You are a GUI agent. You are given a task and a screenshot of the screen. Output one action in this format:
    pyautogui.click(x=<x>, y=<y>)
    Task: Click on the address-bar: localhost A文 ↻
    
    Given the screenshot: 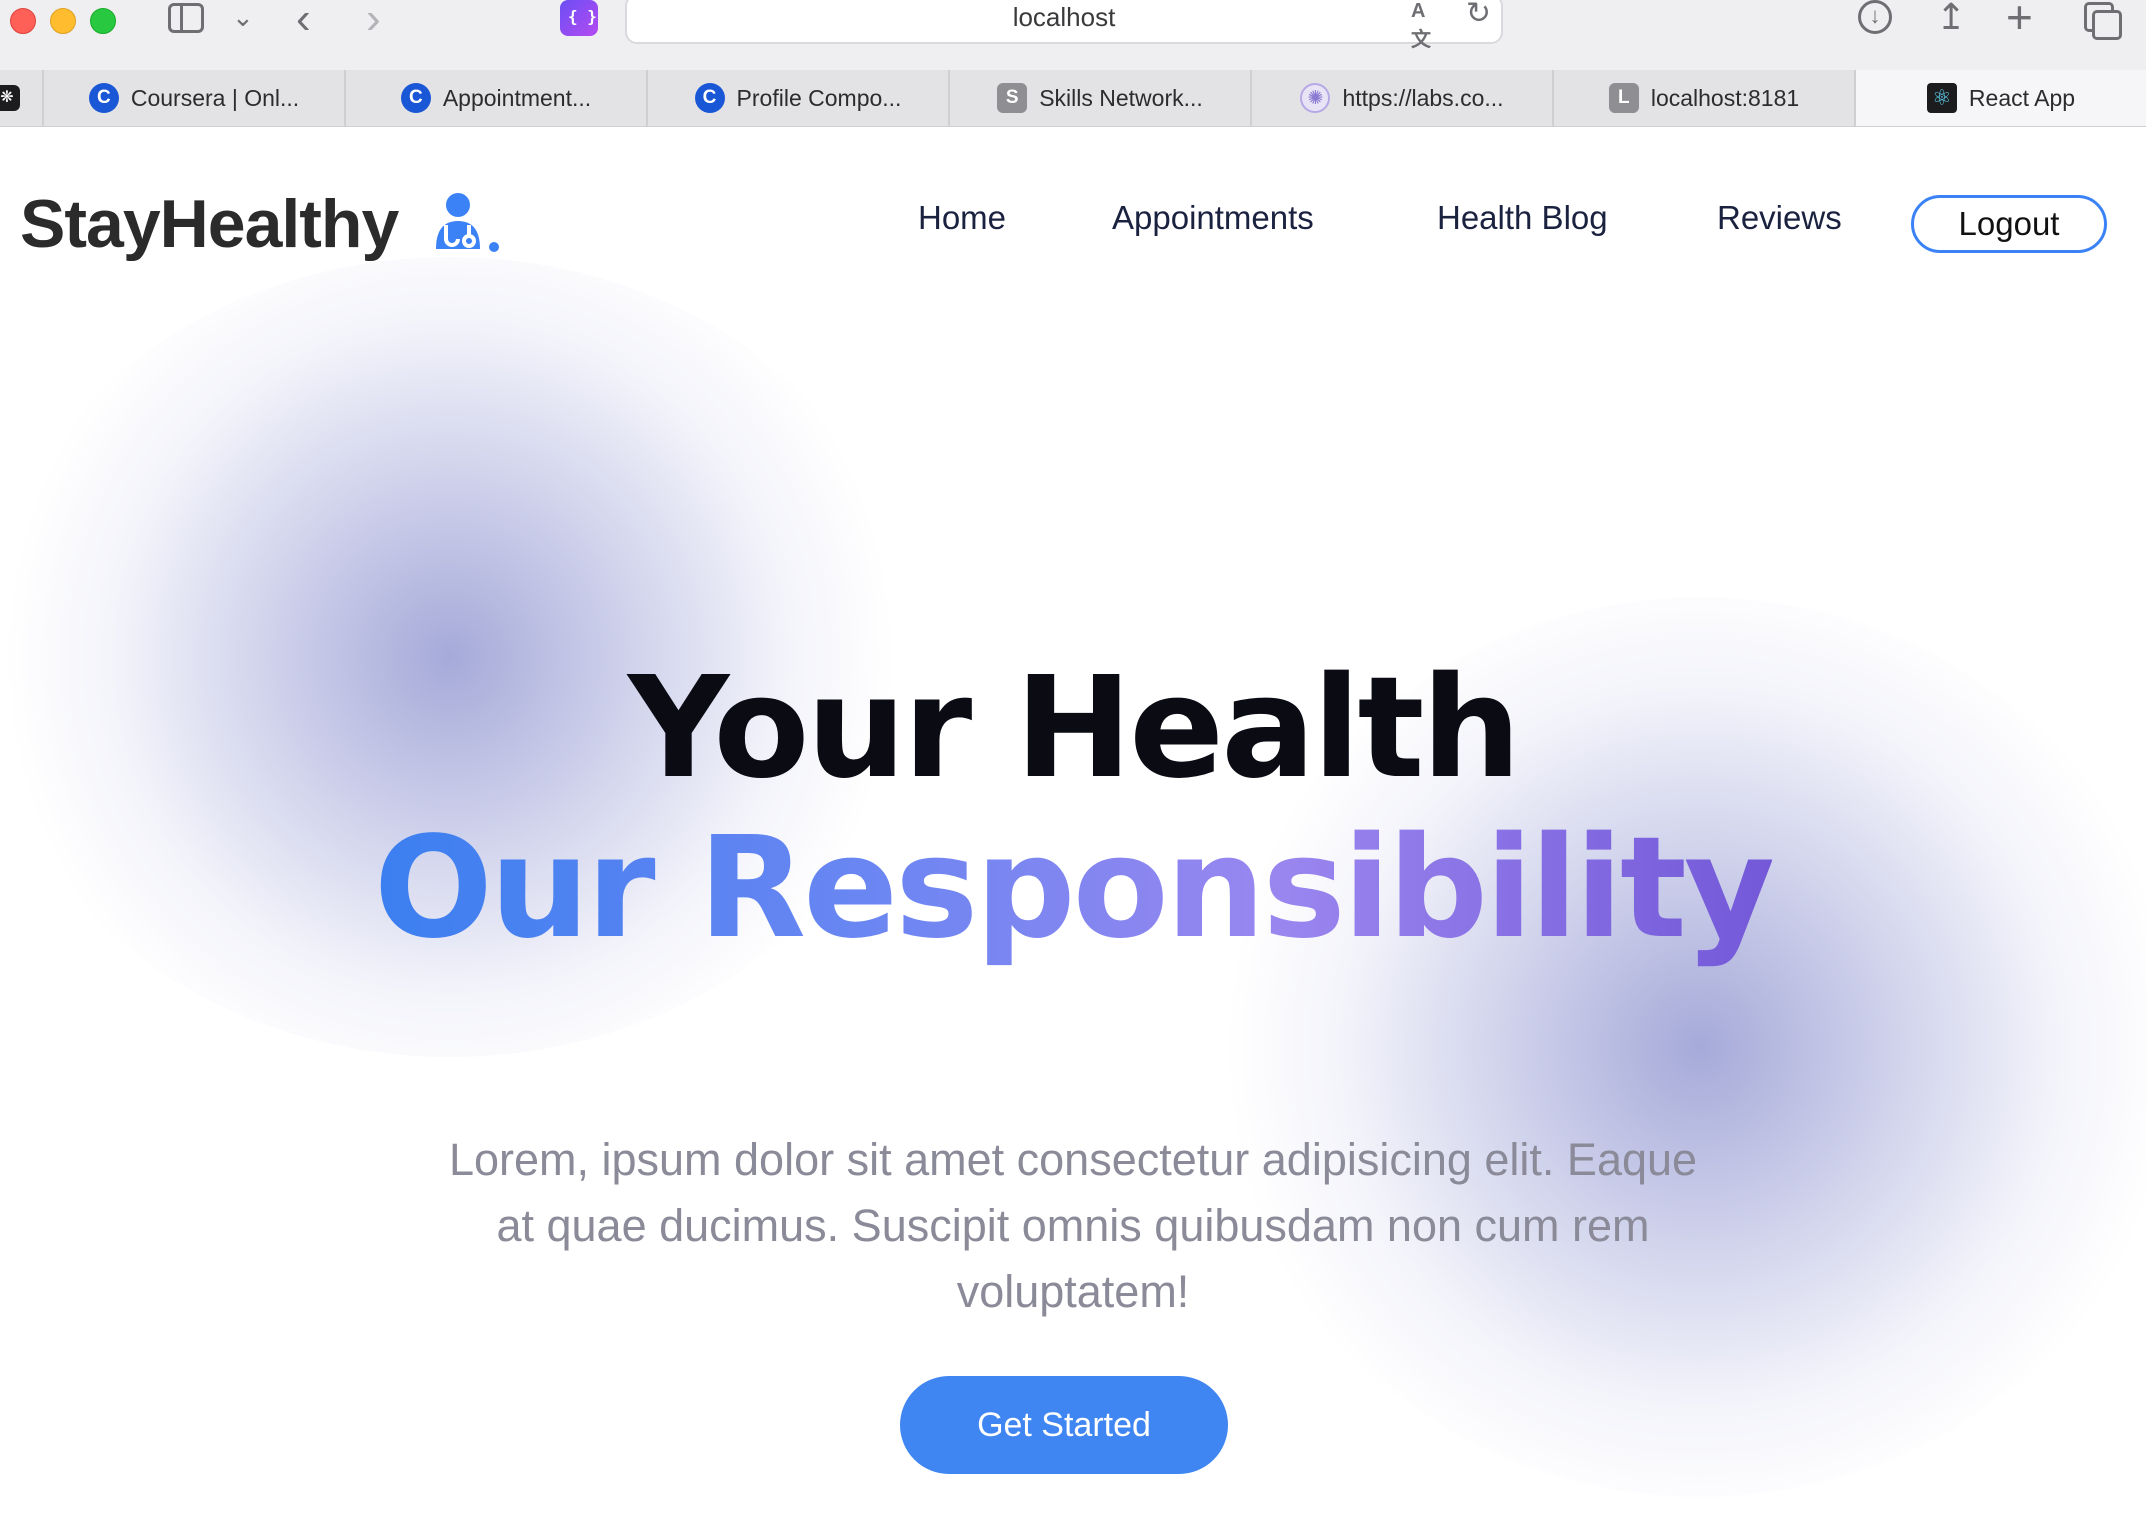 What is the action you would take?
    pyautogui.click(x=1064, y=25)
    